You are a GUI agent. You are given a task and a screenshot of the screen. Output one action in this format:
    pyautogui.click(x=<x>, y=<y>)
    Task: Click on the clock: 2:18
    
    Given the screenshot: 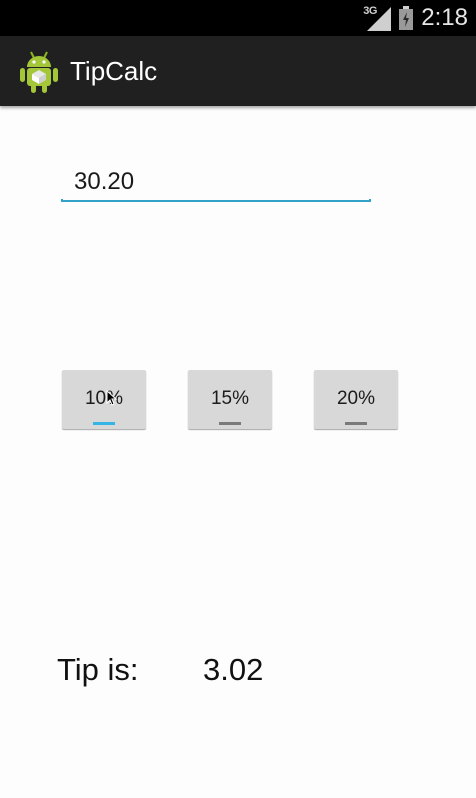 What is the action you would take?
    pyautogui.click(x=444, y=17)
    